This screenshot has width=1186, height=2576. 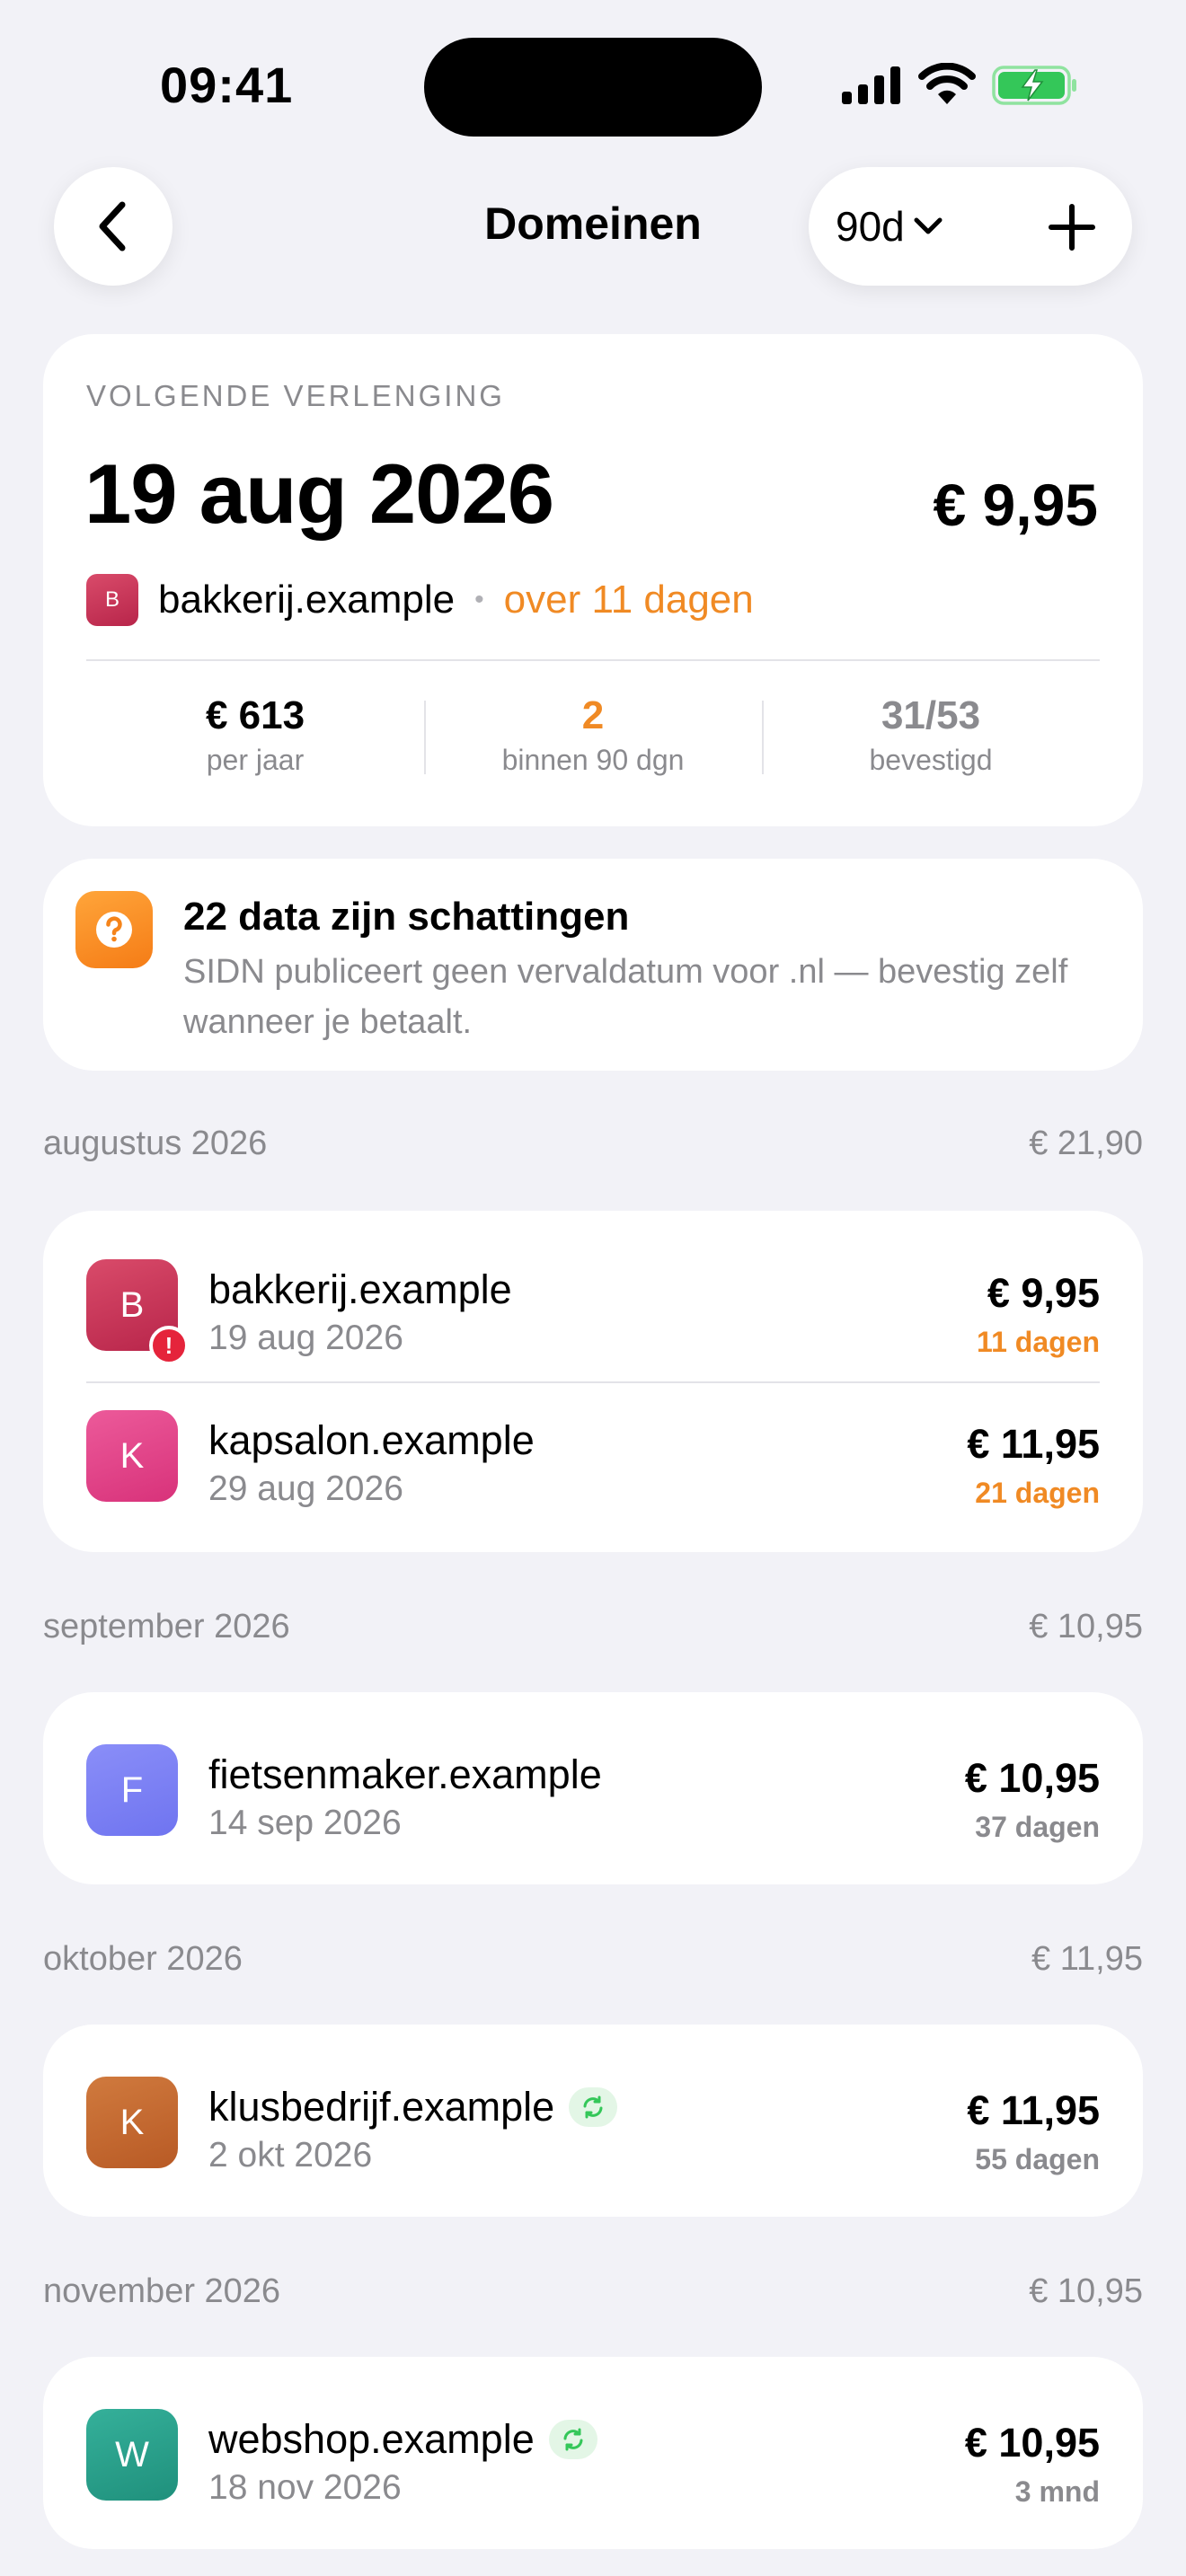 I want to click on month-header: oktober 2026 € 11,95, so click(x=593, y=1962).